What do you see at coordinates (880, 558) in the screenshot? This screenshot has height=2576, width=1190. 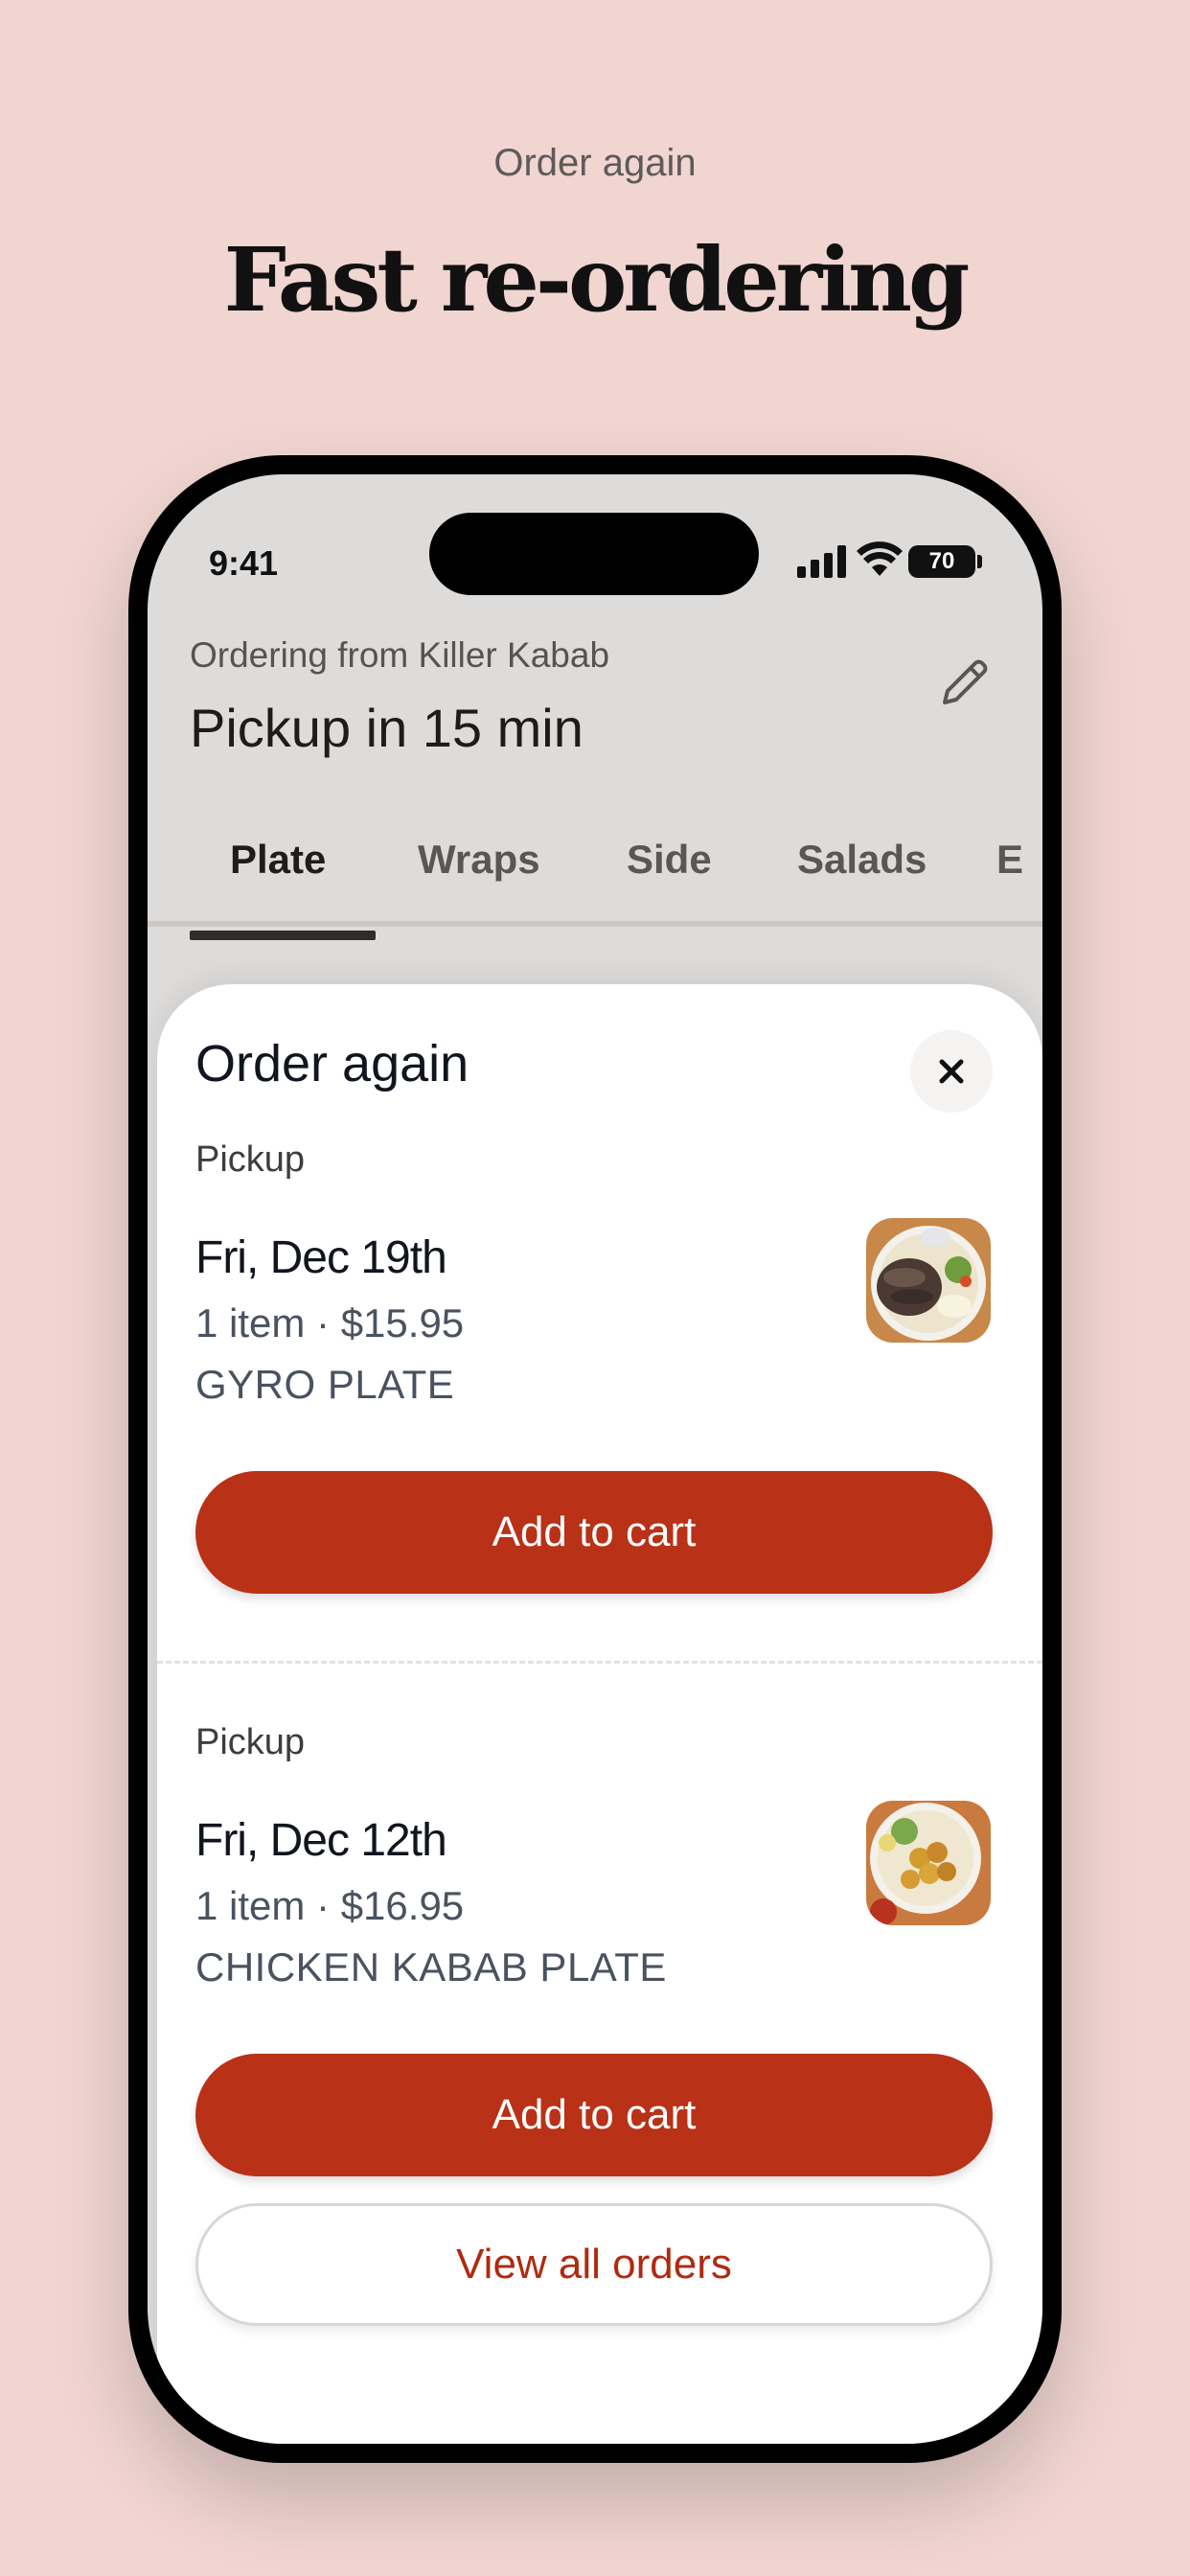 I see `wifi-icon` at bounding box center [880, 558].